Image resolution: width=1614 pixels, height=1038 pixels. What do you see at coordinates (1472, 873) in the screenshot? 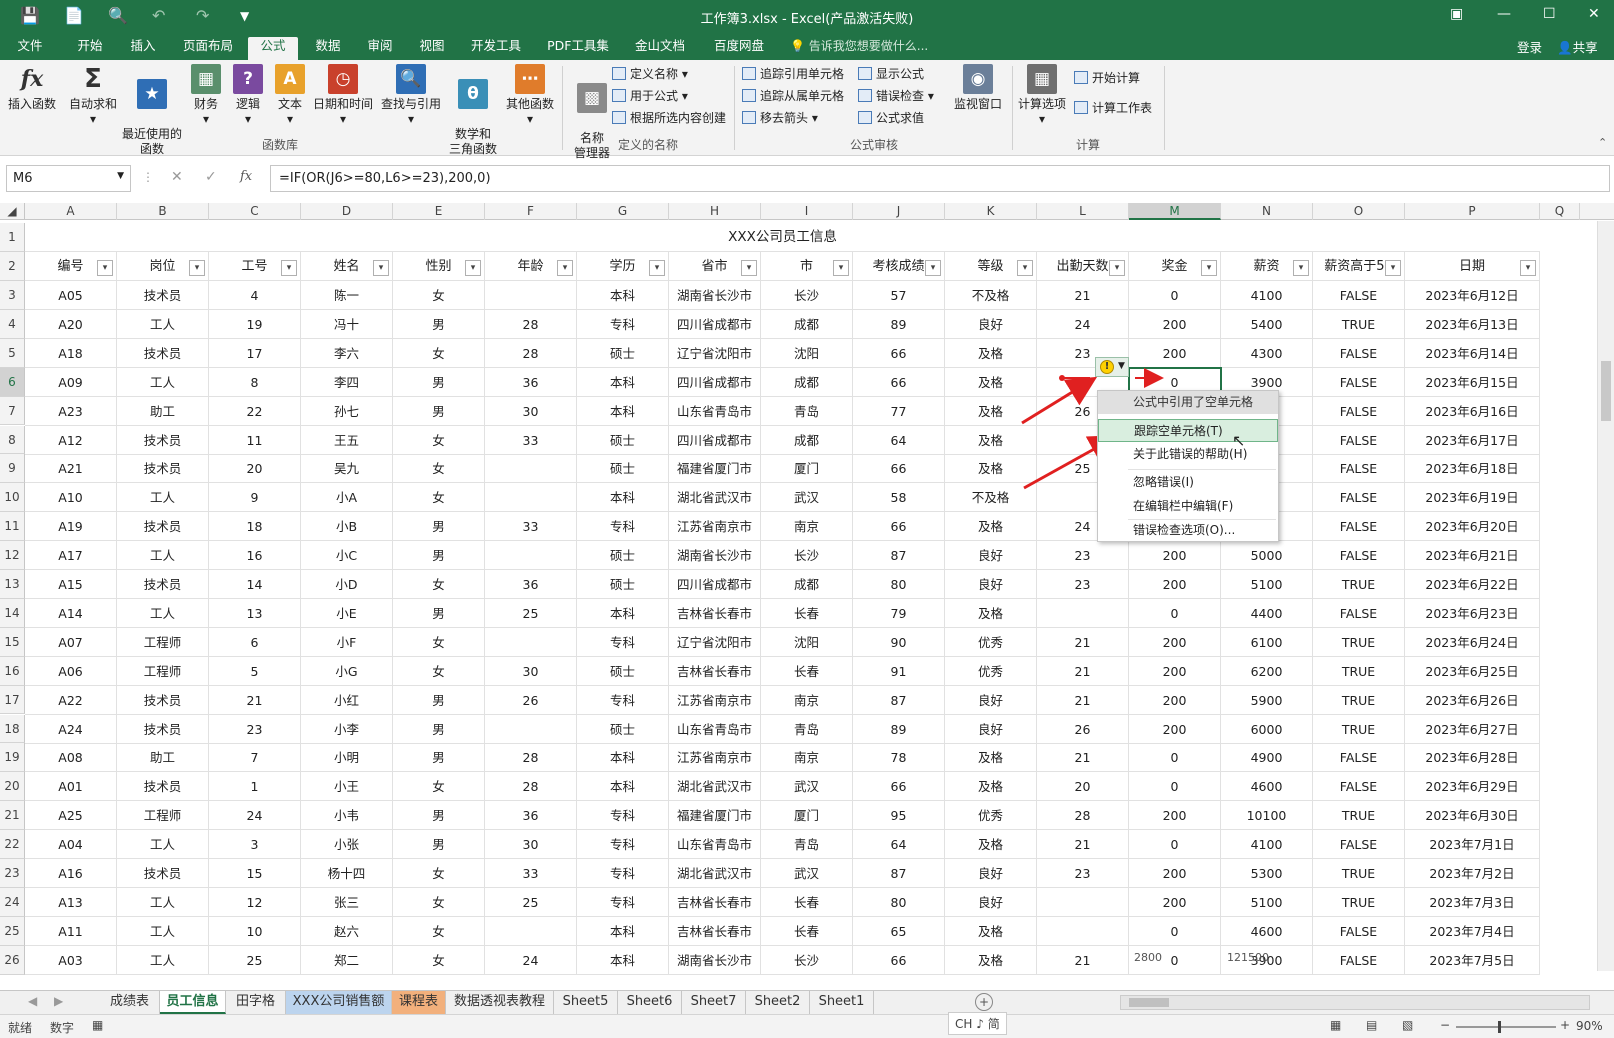
I see `cell-p23: 2023年7月2日` at bounding box center [1472, 873].